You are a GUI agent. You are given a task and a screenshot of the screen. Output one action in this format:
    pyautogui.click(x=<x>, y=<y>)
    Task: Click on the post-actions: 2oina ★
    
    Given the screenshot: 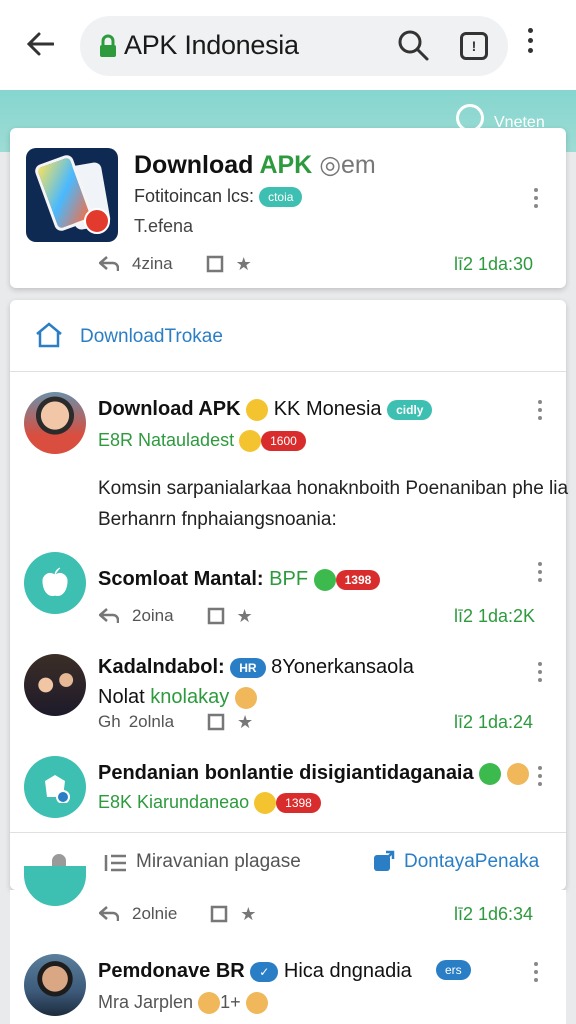 What is the action you would take?
    pyautogui.click(x=177, y=616)
    